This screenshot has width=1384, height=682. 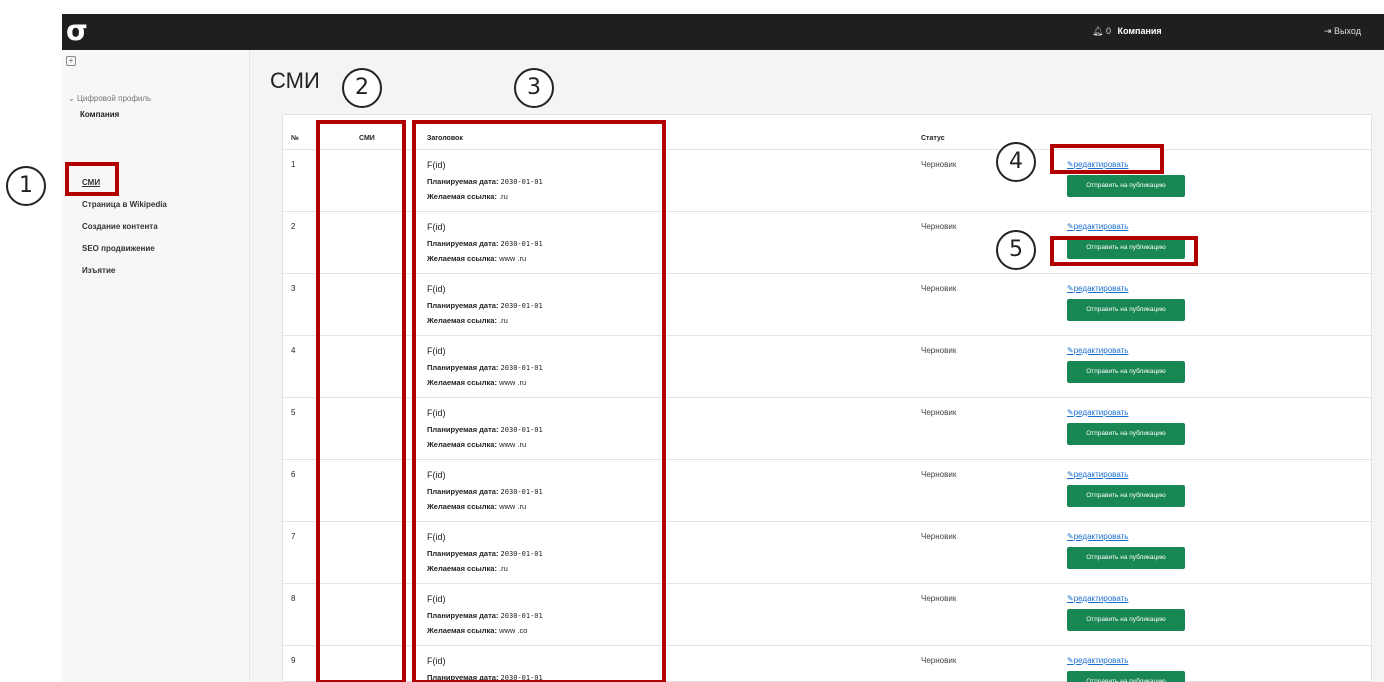 What do you see at coordinates (293, 288) in the screenshot?
I see `row-number: 3` at bounding box center [293, 288].